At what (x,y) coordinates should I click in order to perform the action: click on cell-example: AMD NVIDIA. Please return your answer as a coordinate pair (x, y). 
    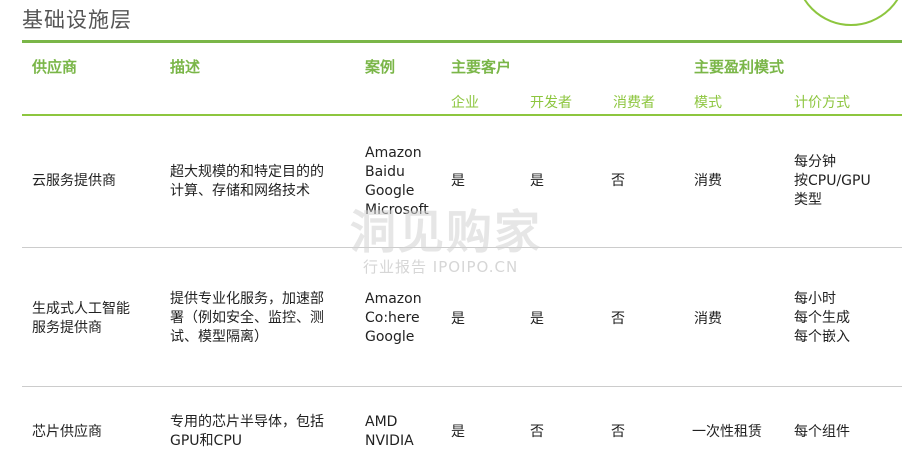
    Looking at the image, I should click on (389, 431).